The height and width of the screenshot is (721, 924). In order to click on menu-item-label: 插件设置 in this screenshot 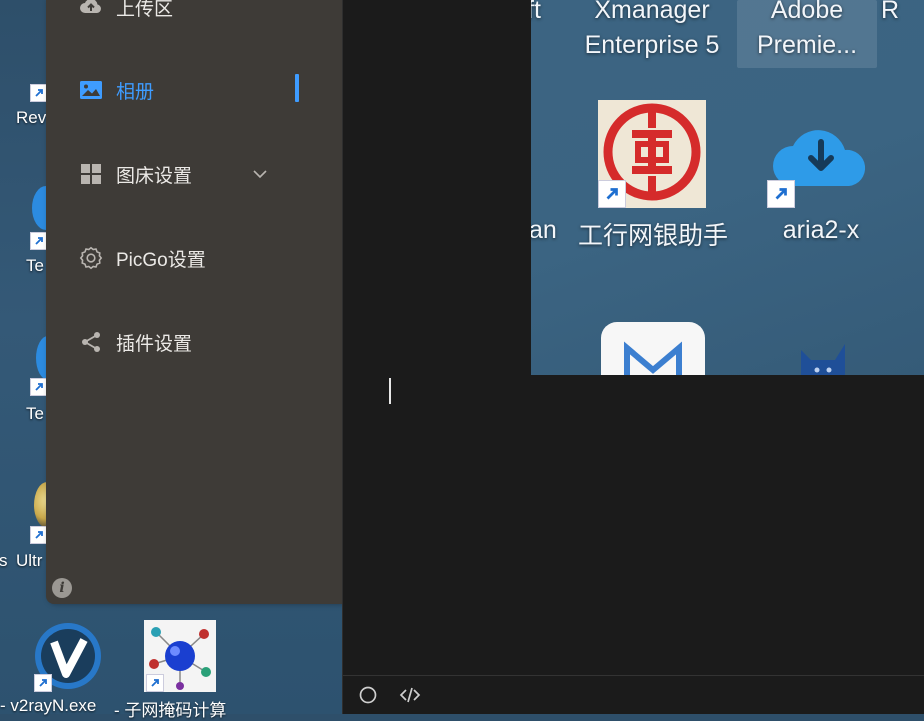, I will do `click(154, 344)`.